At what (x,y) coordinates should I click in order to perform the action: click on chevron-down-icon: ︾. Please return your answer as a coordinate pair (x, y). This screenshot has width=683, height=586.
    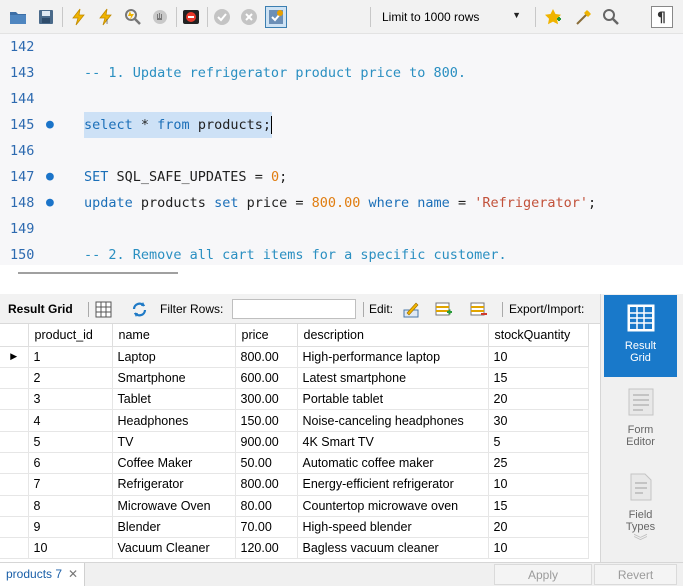
    Looking at the image, I should click on (640, 541).